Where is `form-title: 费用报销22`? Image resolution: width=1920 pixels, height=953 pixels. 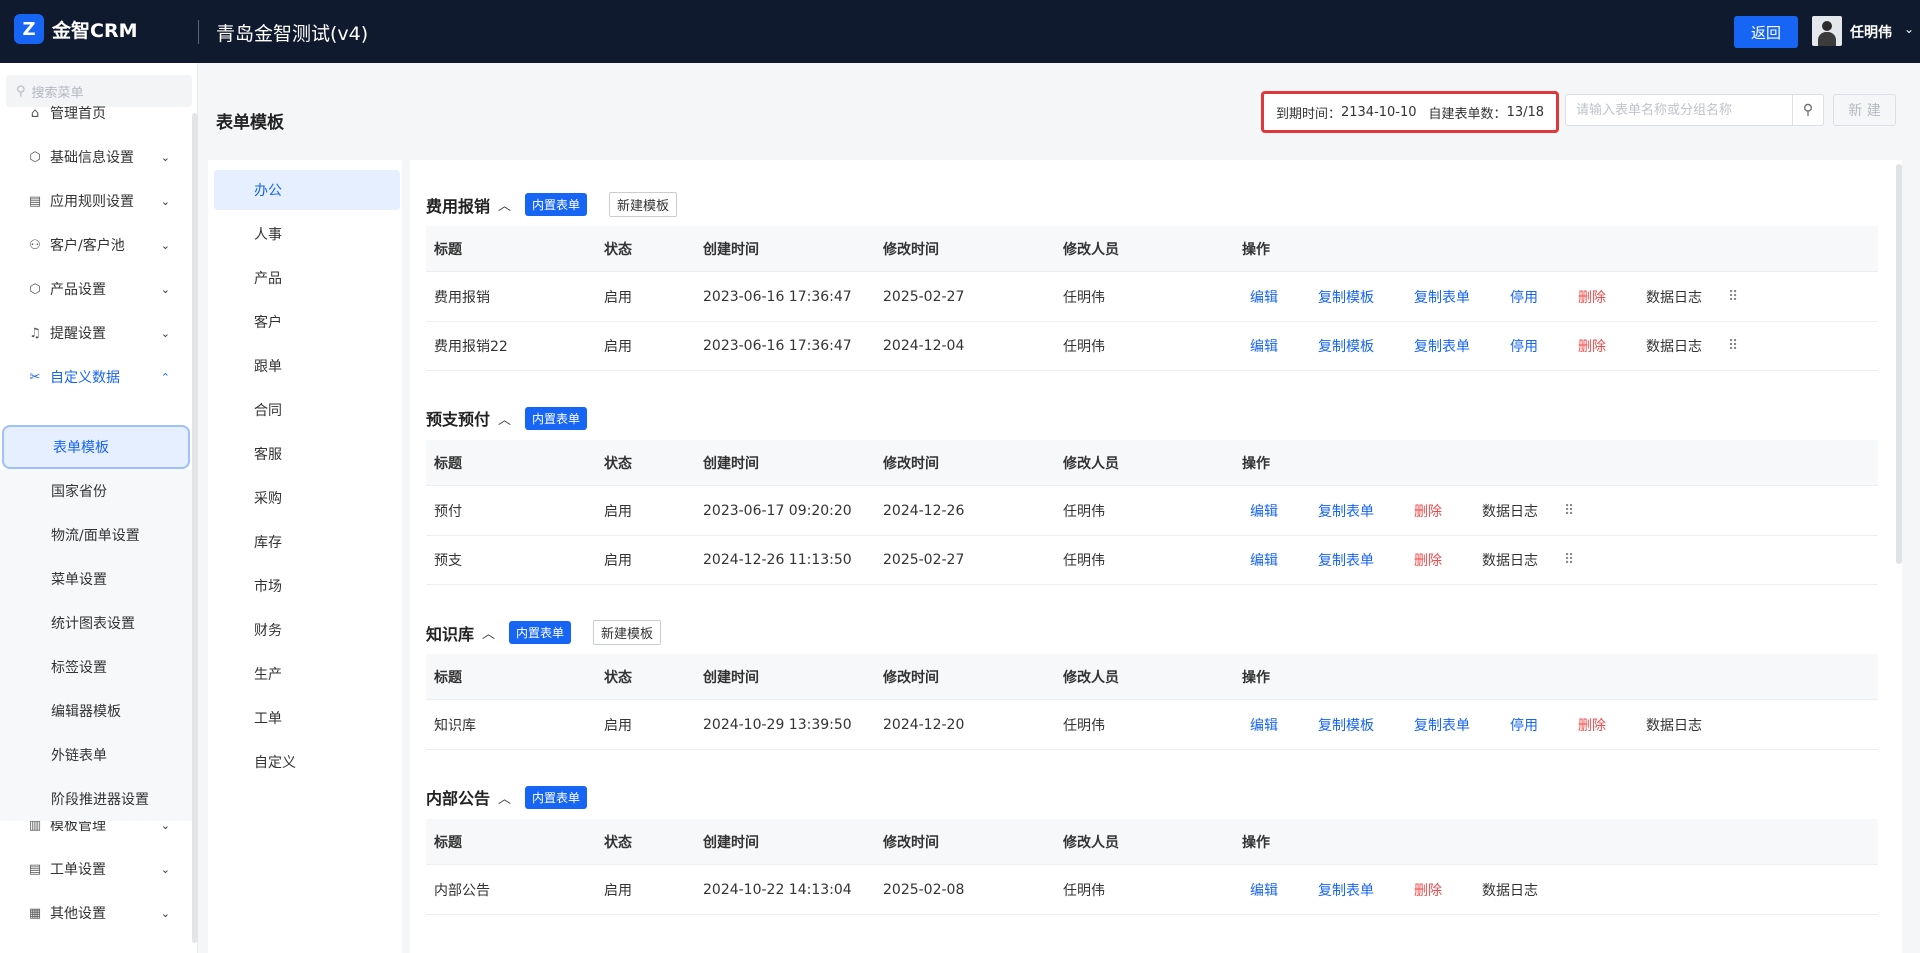 form-title: 费用报销22 is located at coordinates (471, 347).